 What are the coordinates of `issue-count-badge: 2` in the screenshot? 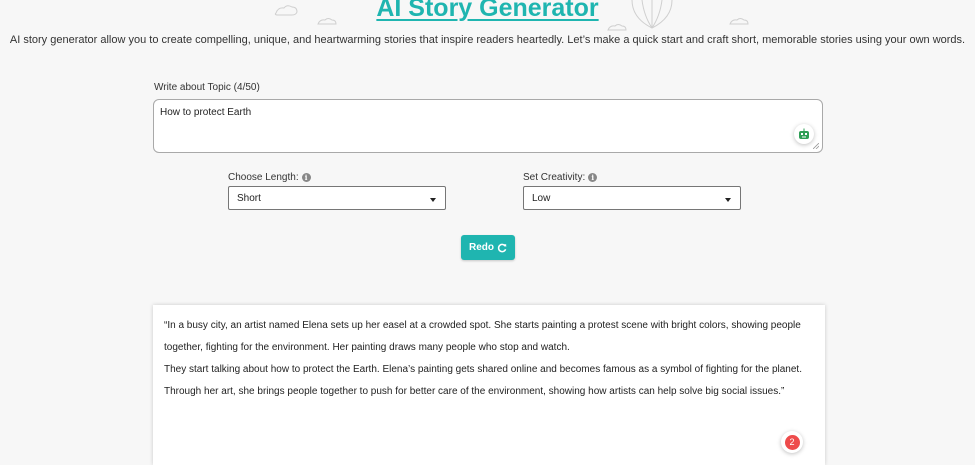 It's located at (792, 442).